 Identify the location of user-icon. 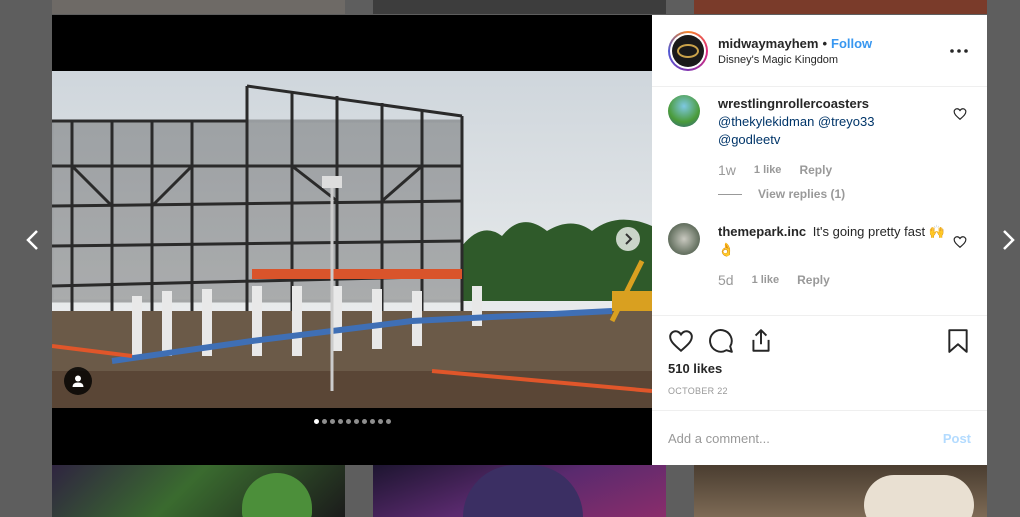
(78, 381).